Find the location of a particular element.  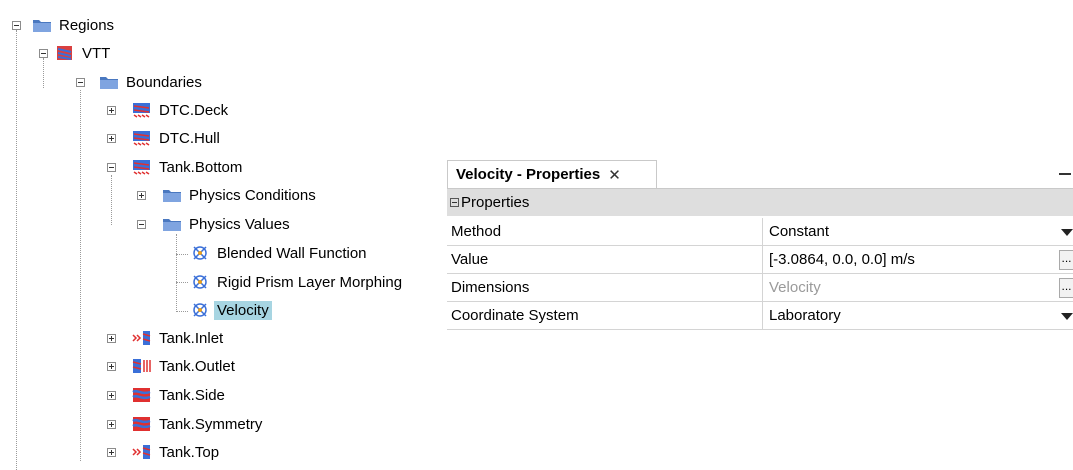

tab-title: Velocity - Properties is located at coordinates (528, 174).